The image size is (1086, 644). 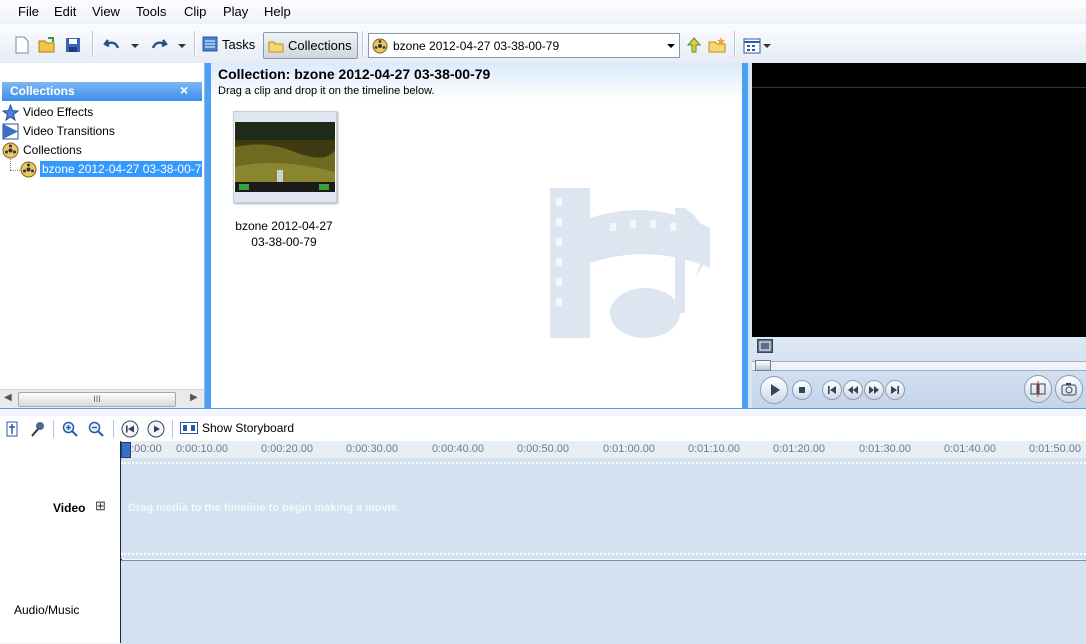 I want to click on tree-item-video-transitions: Video Transitions, so click(x=58, y=131).